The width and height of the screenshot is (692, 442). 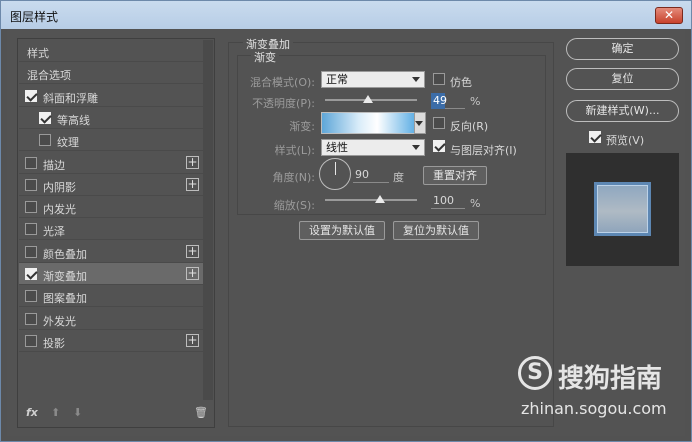 What do you see at coordinates (54, 232) in the screenshot?
I see `style-item-label: 光泽` at bounding box center [54, 232].